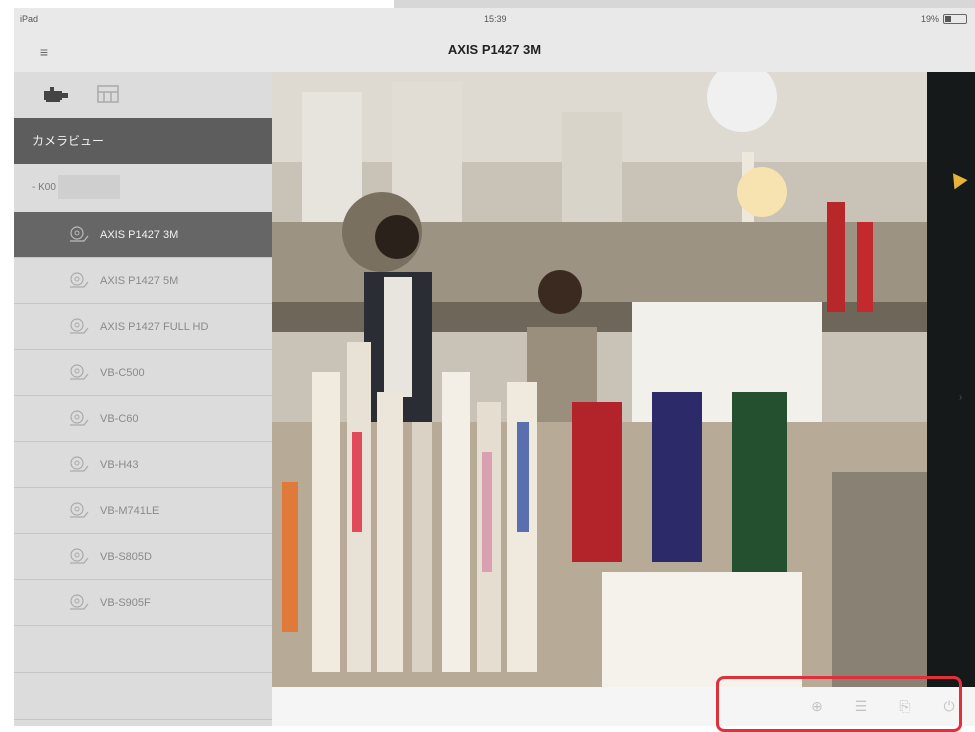 This screenshot has width=975, height=732. Describe the element at coordinates (125, 603) in the screenshot. I see `camera-label: VB-S905F` at that location.